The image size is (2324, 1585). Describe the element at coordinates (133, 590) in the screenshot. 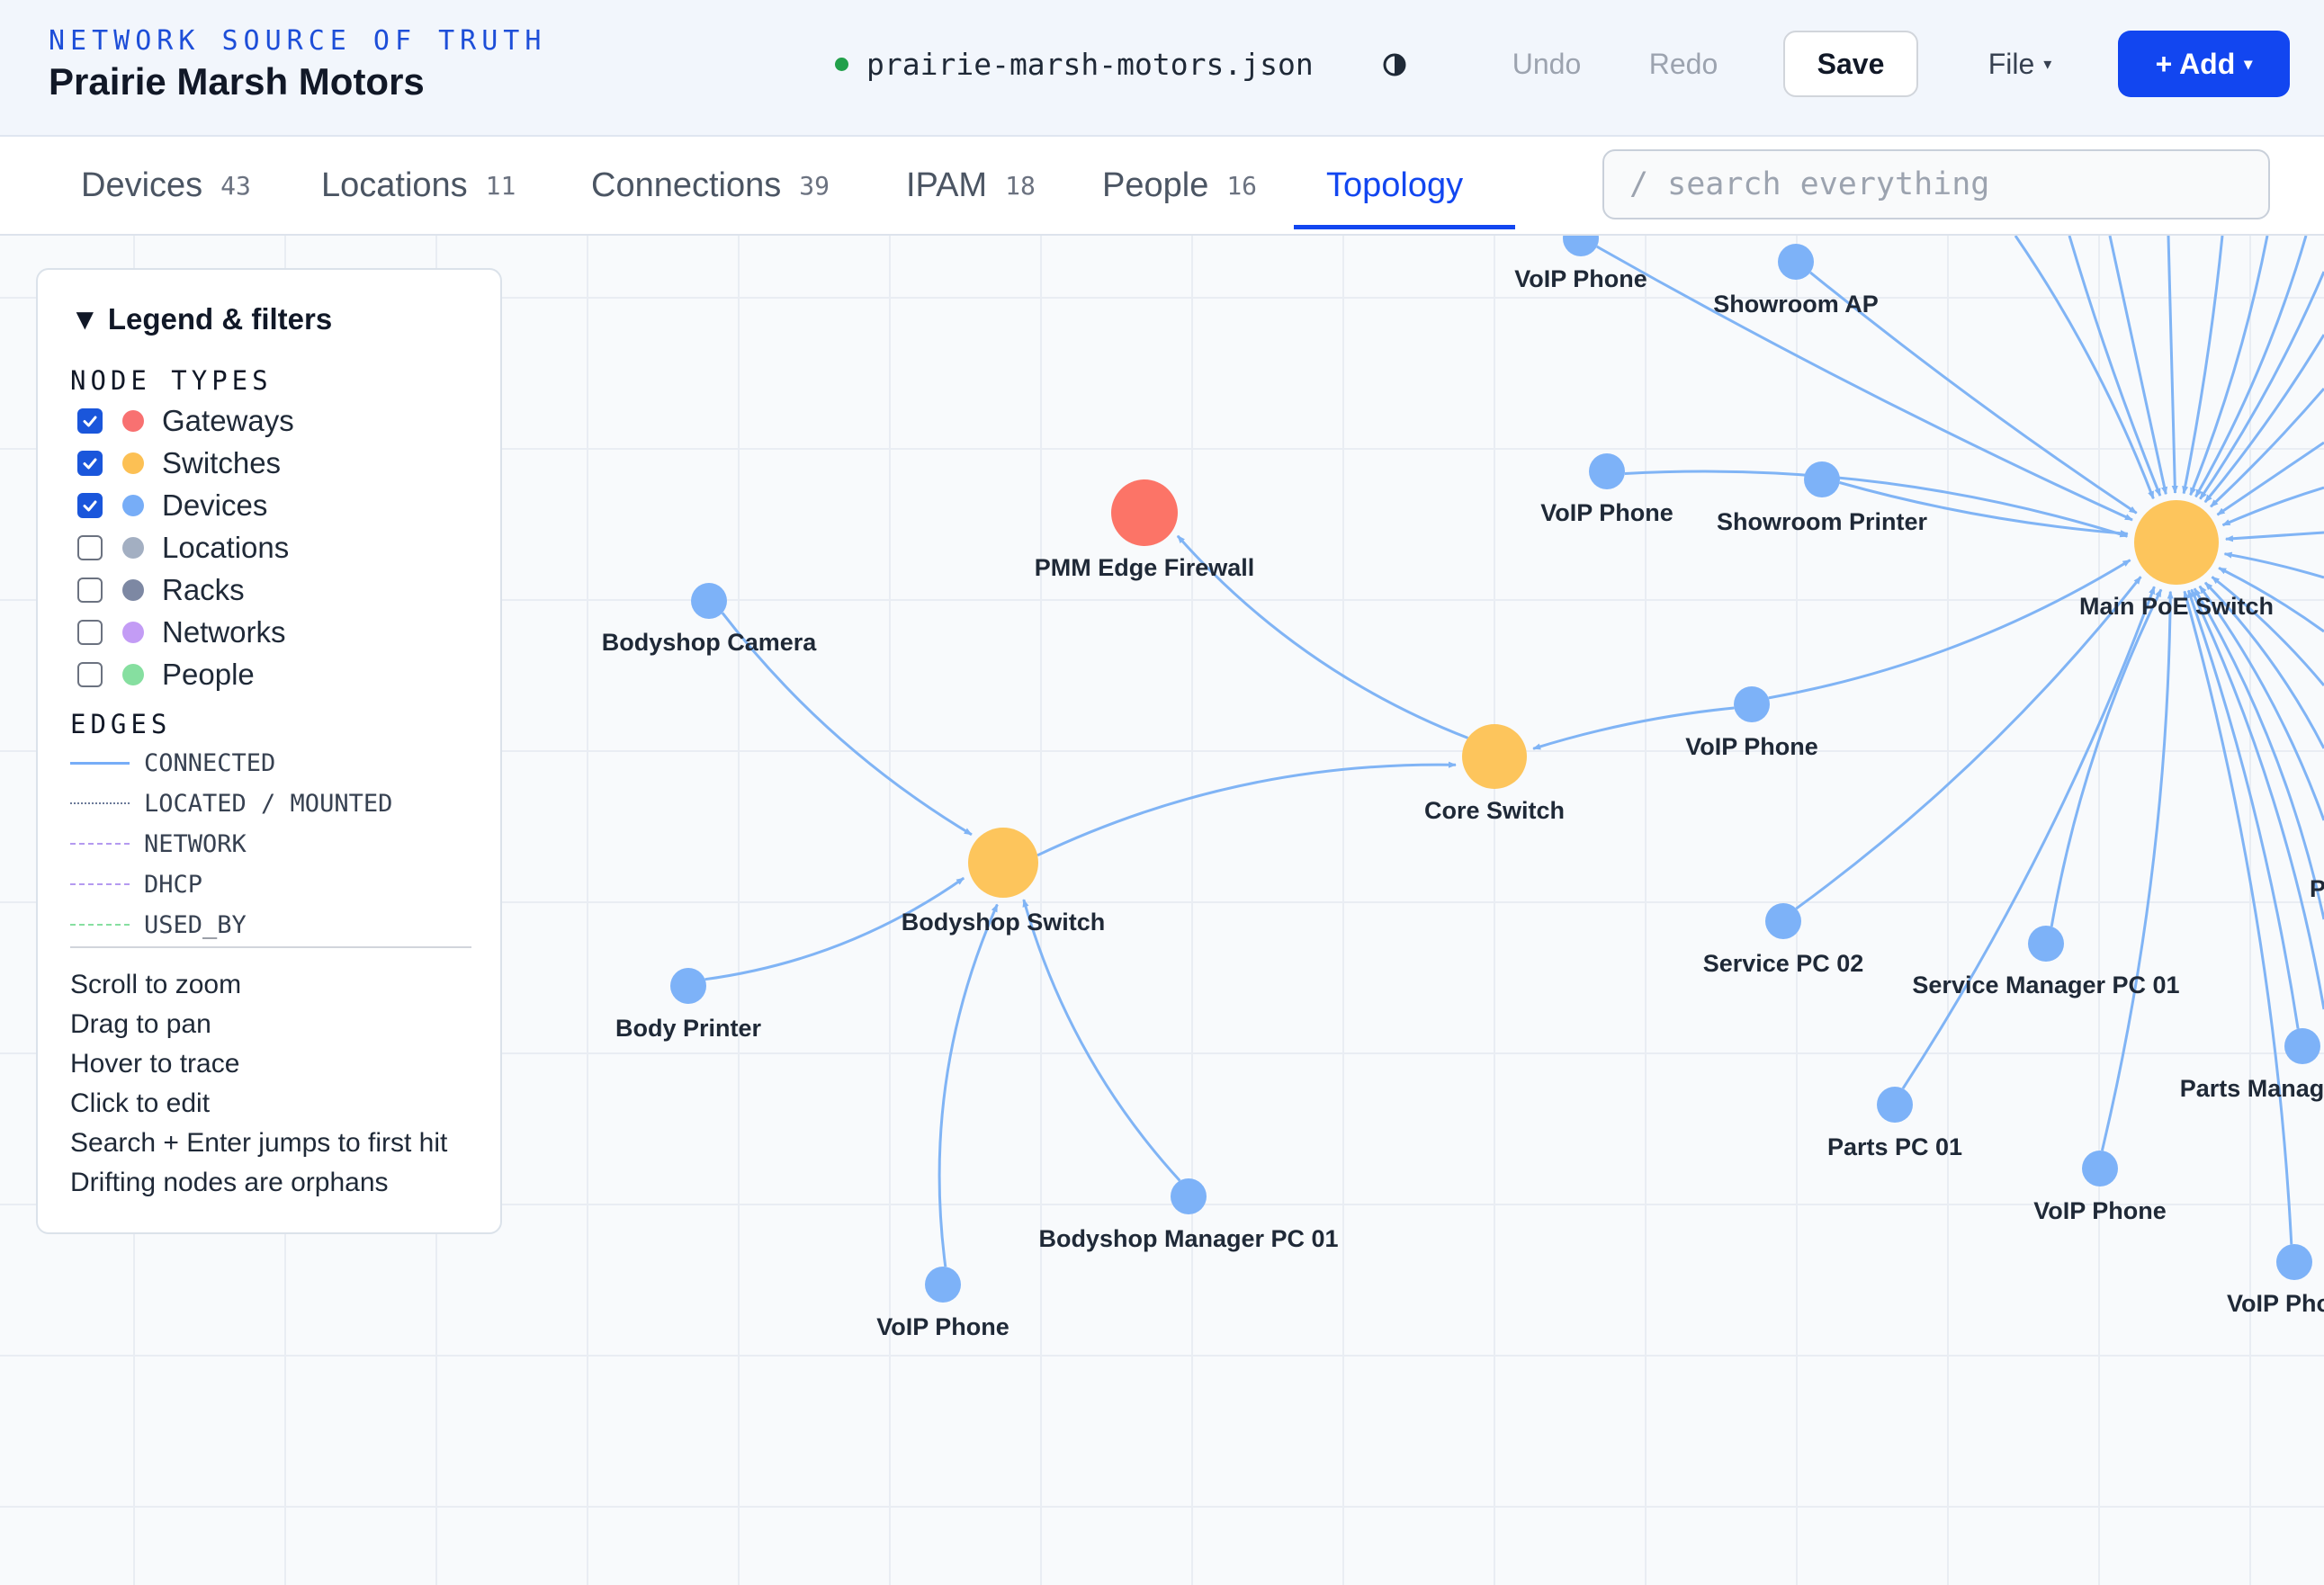

I see `rack-swatch` at that location.